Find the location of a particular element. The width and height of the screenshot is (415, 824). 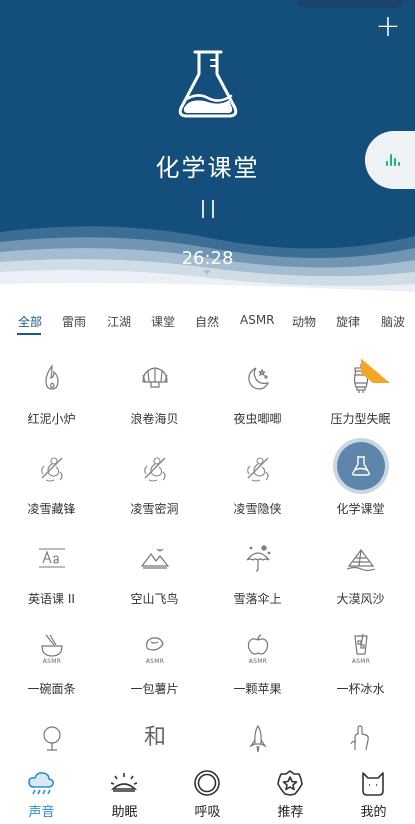

nav-sounds: 声音 is located at coordinates (41, 794).